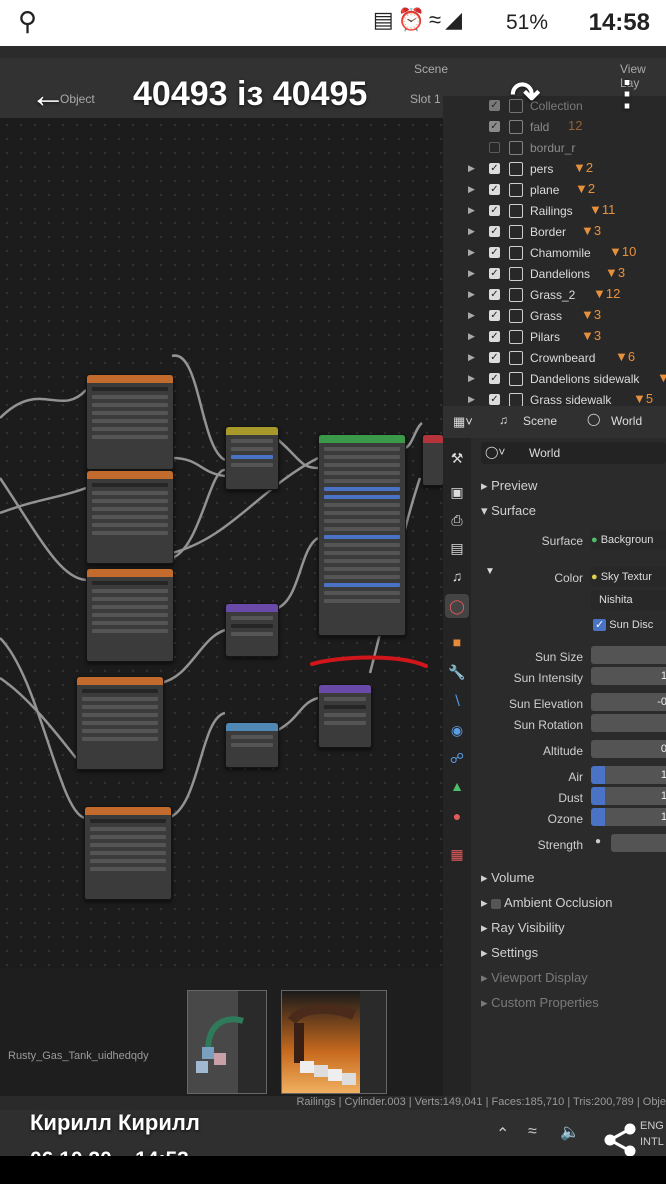 The width and height of the screenshot is (666, 1184). I want to click on outliner-item: ▶ ✓ Grass_2 ▼12, so click(554, 295).